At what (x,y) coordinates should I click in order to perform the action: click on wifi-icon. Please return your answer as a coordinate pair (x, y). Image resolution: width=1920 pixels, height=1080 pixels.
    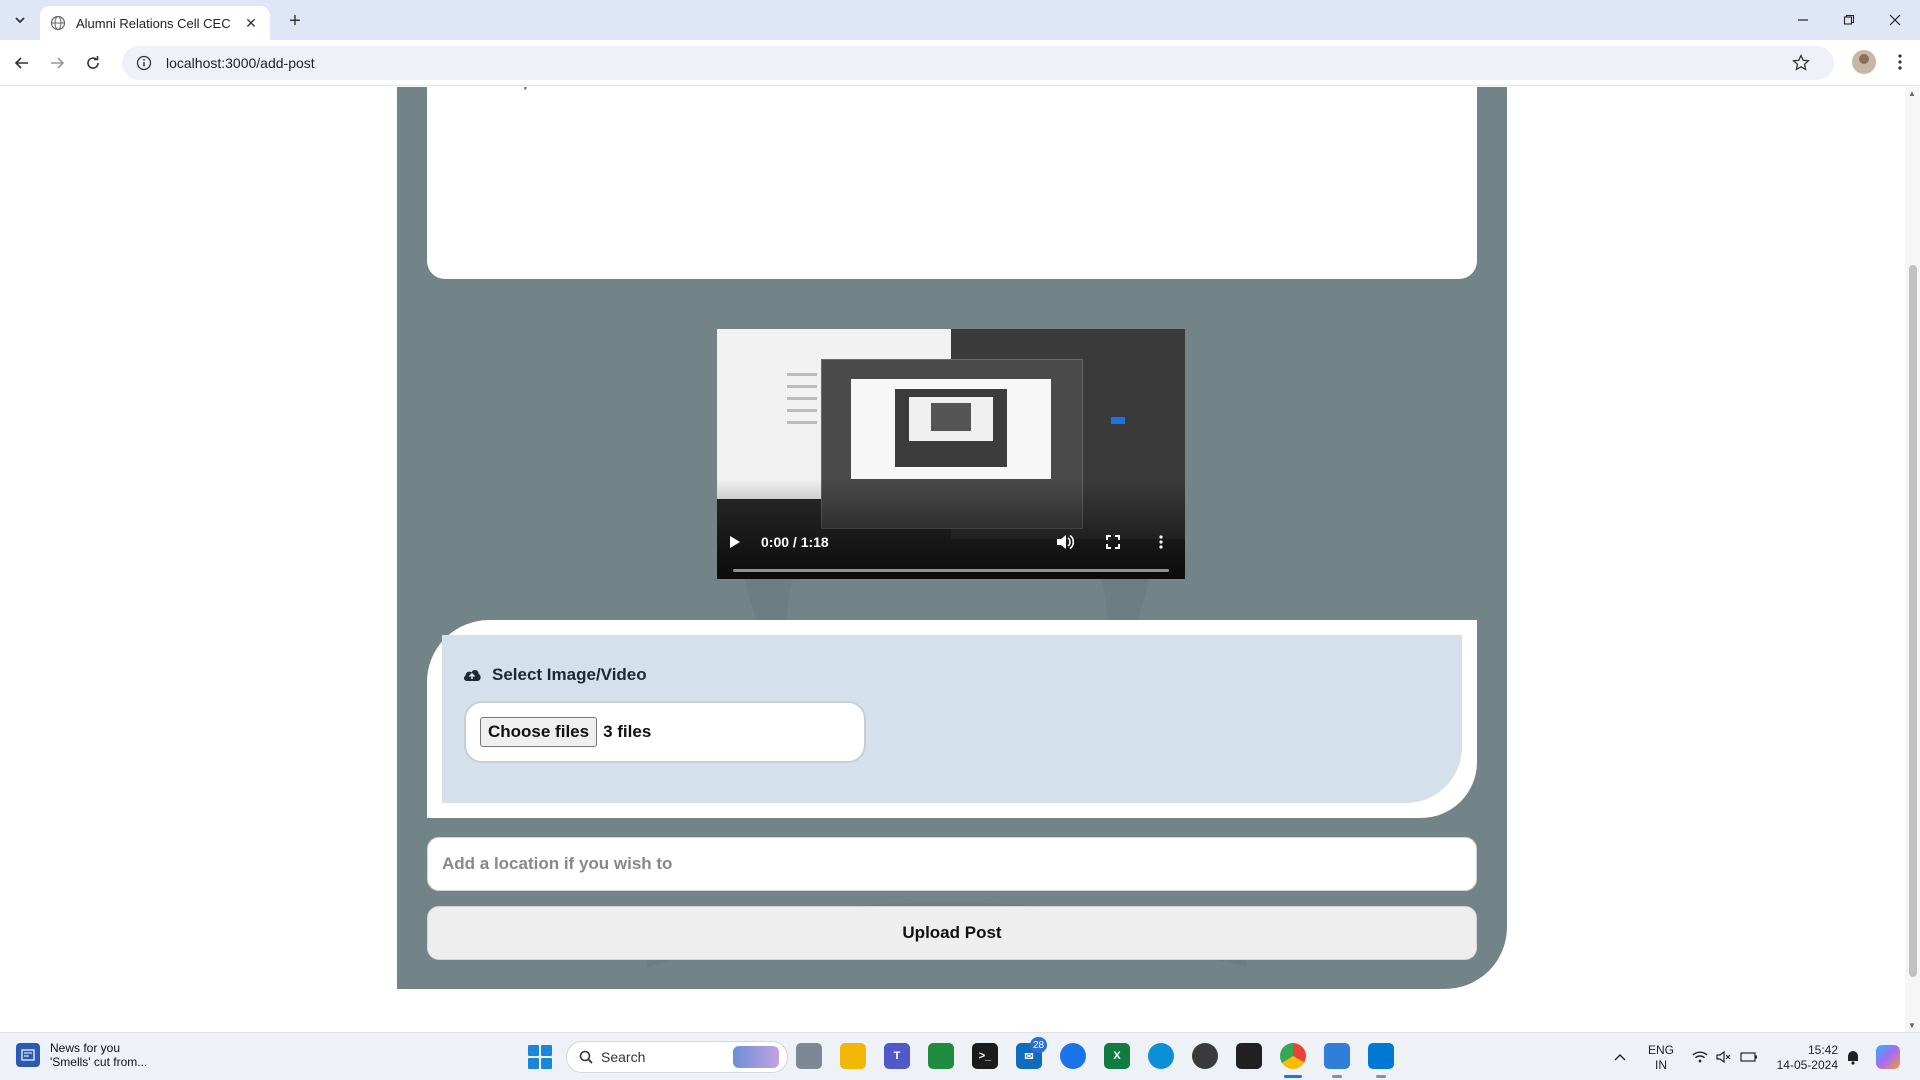
    Looking at the image, I should click on (1700, 1056).